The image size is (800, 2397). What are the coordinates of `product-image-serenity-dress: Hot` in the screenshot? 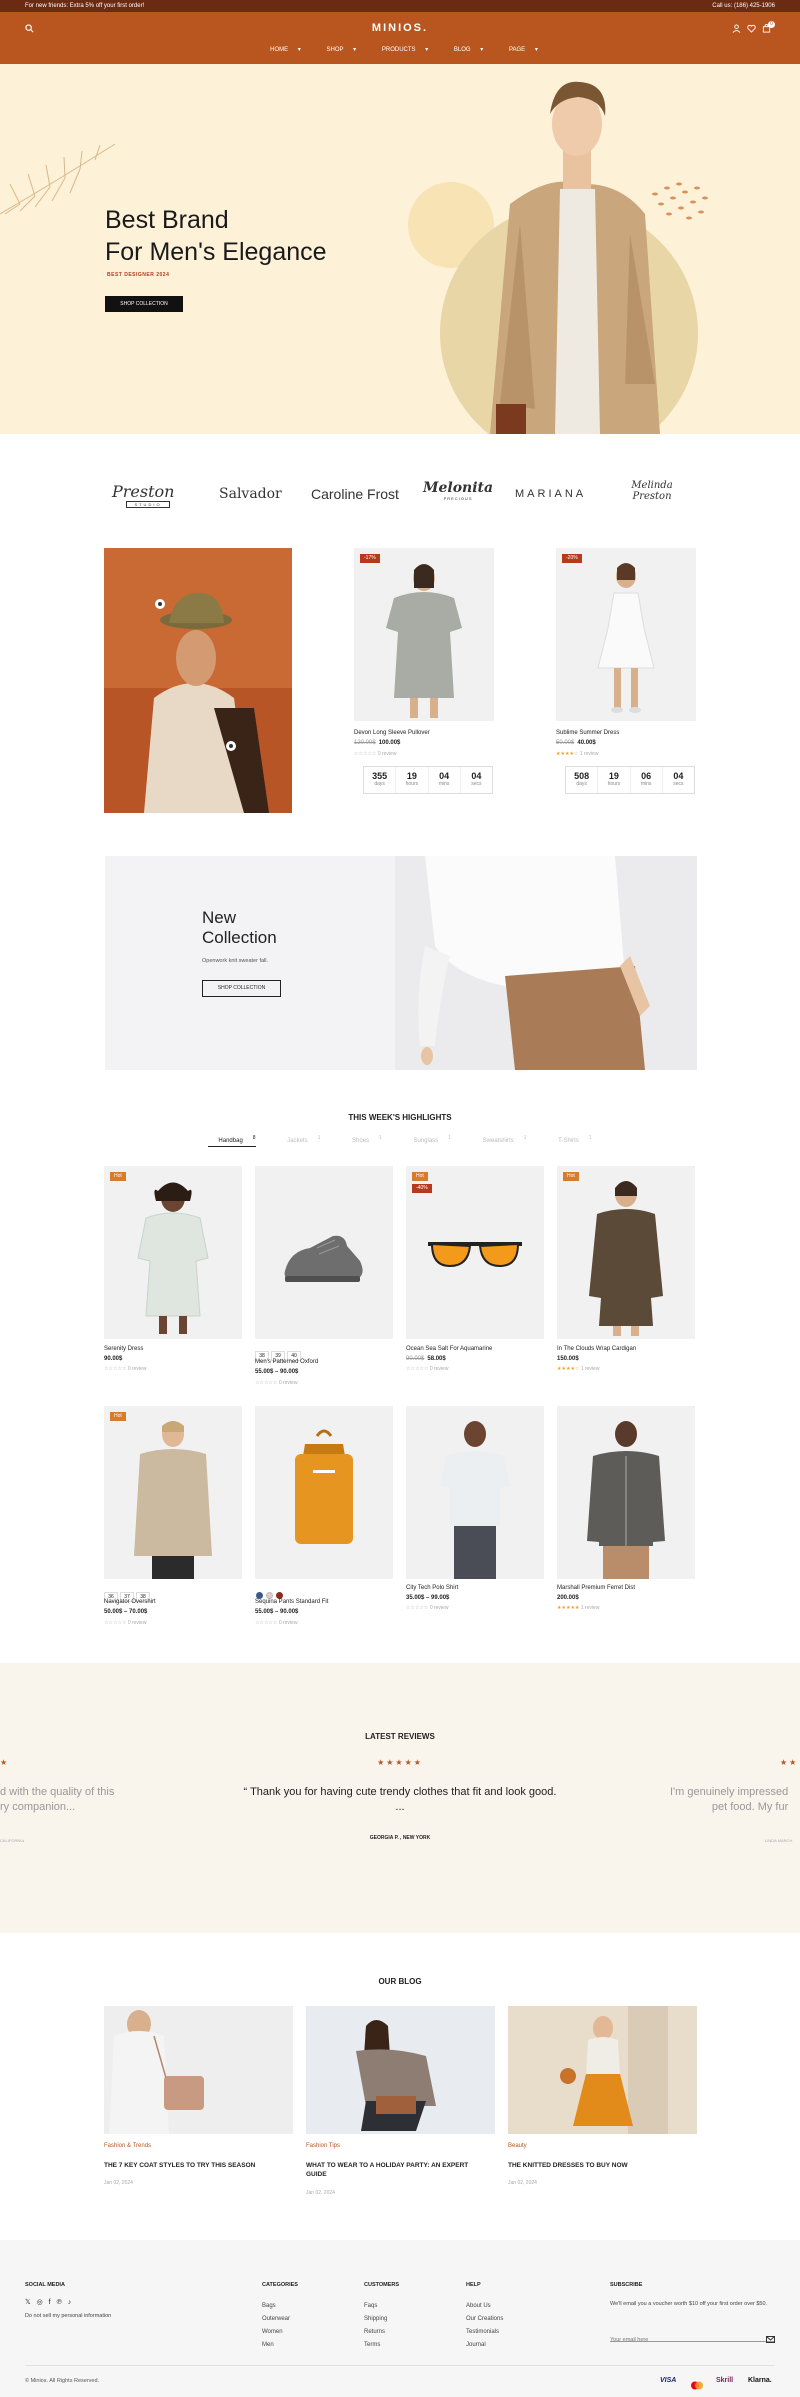 It's located at (173, 1252).